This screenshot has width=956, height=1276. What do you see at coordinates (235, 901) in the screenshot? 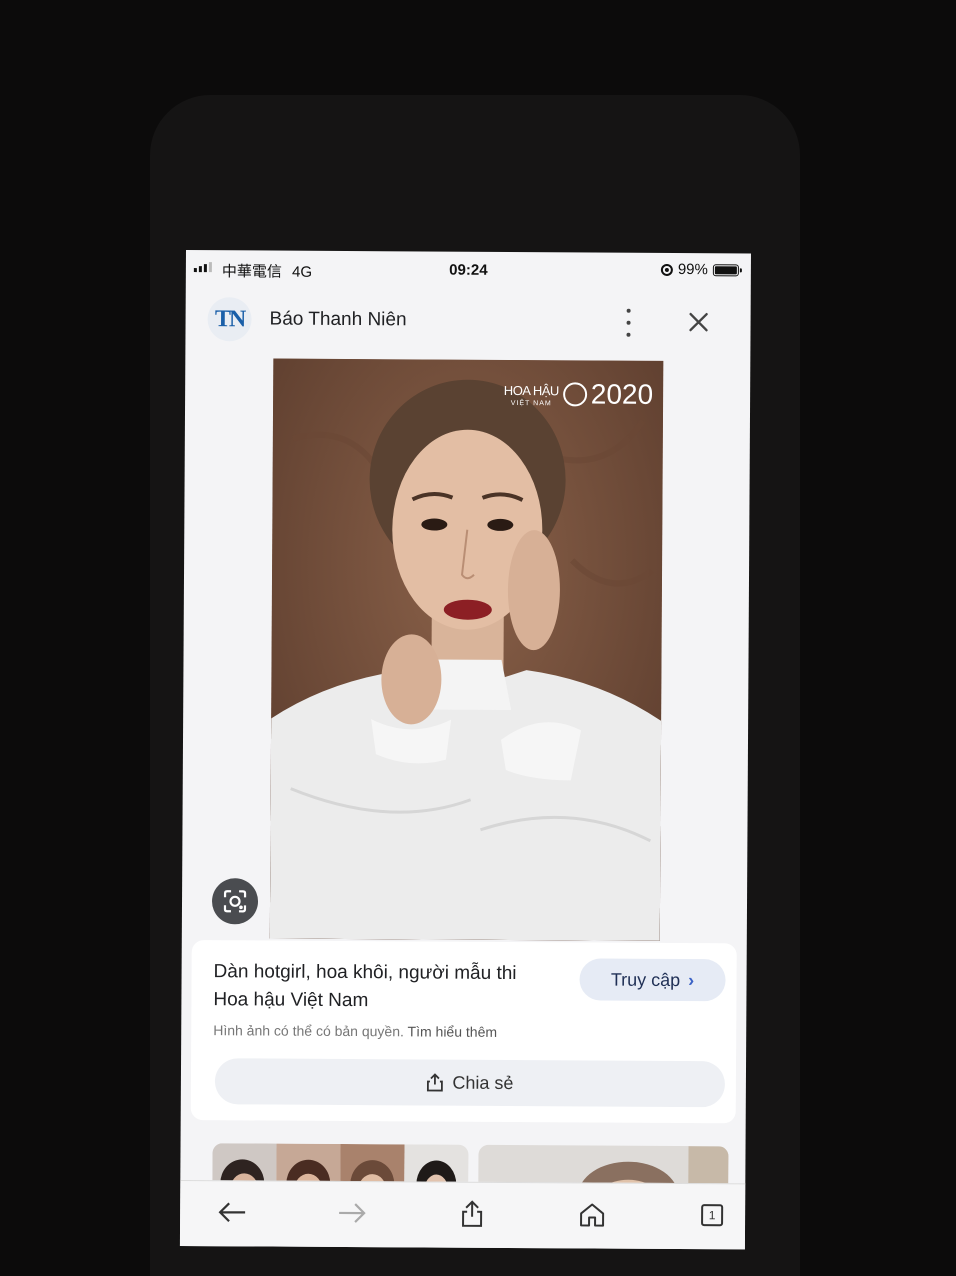
I see `google-lens-icon` at bounding box center [235, 901].